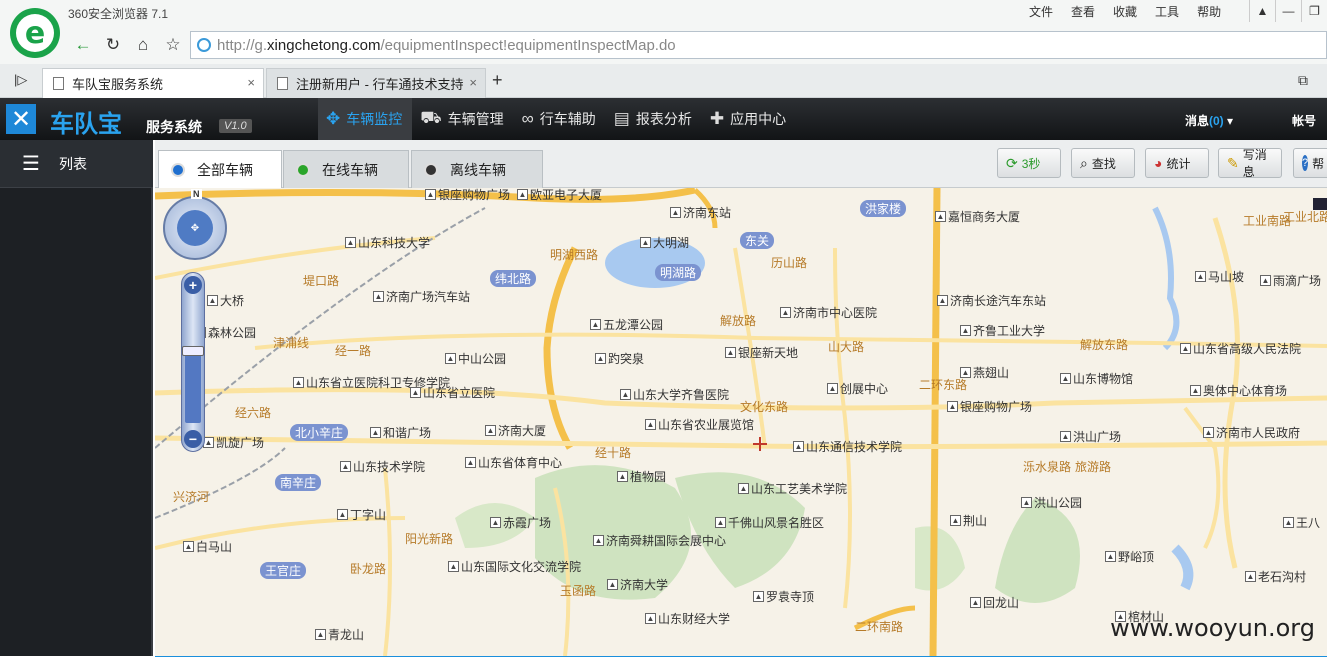 The image size is (1327, 657). I want to click on map-poi-label: ▲马山坡, so click(1219, 276).